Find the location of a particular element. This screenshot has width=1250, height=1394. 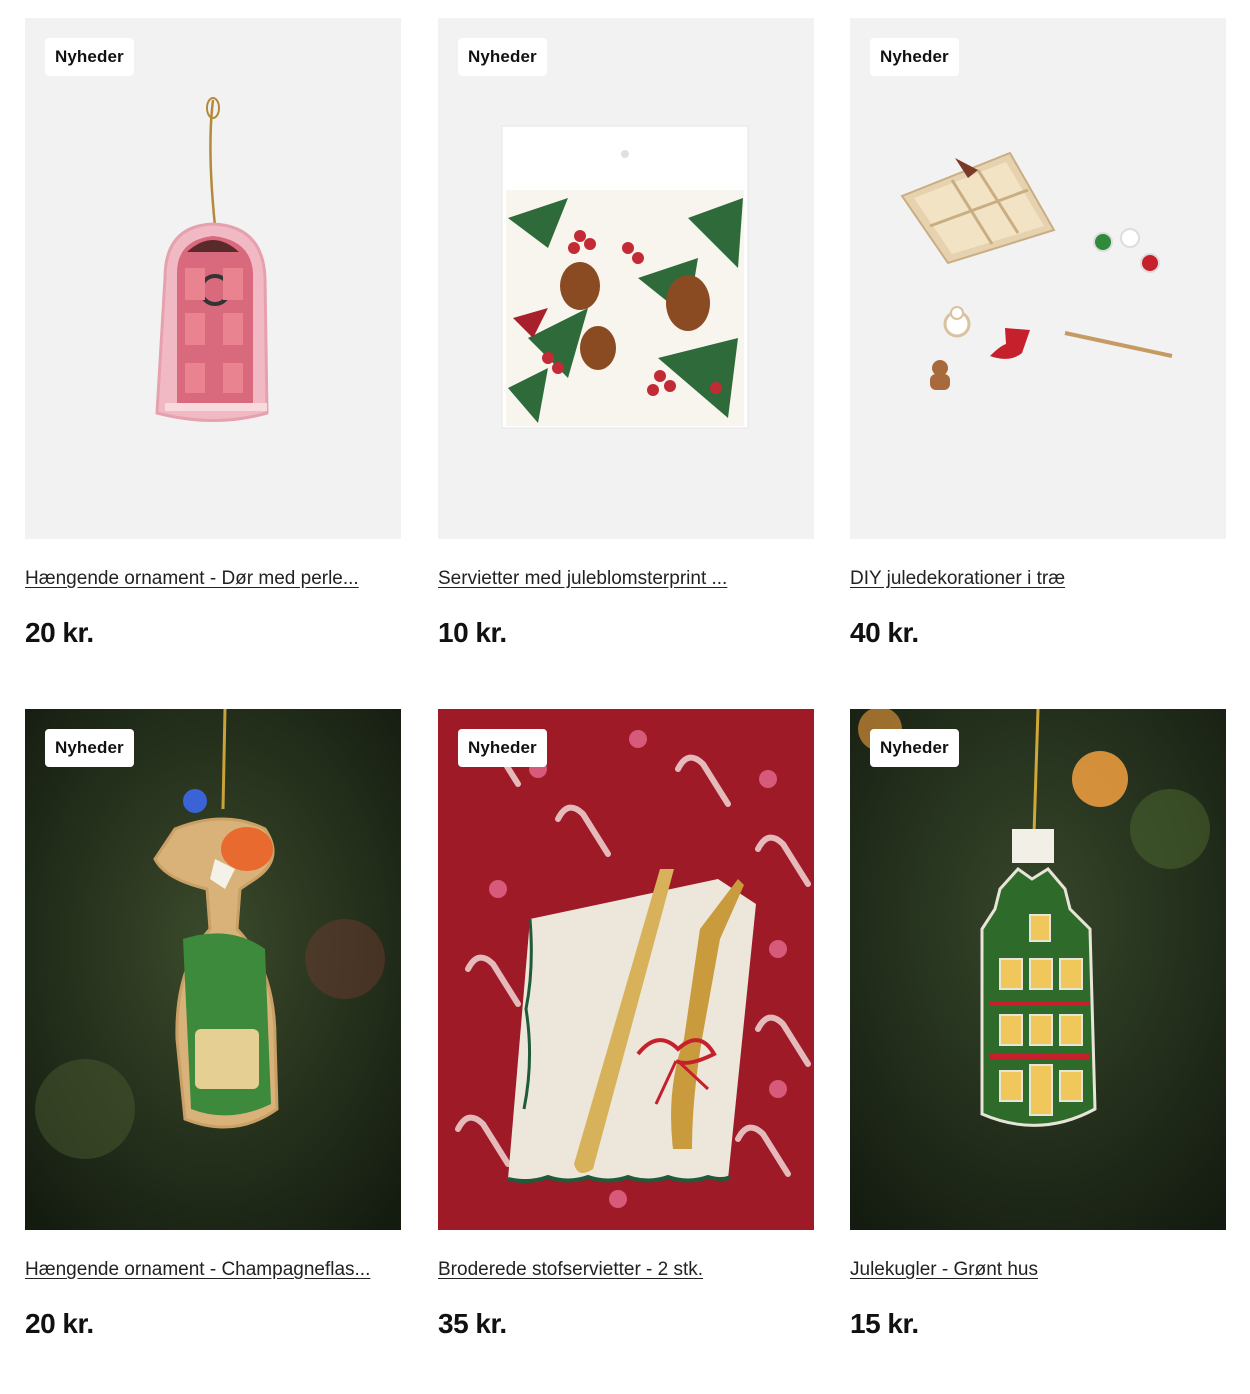

product-price: 35 kr. is located at coordinates (472, 1323).